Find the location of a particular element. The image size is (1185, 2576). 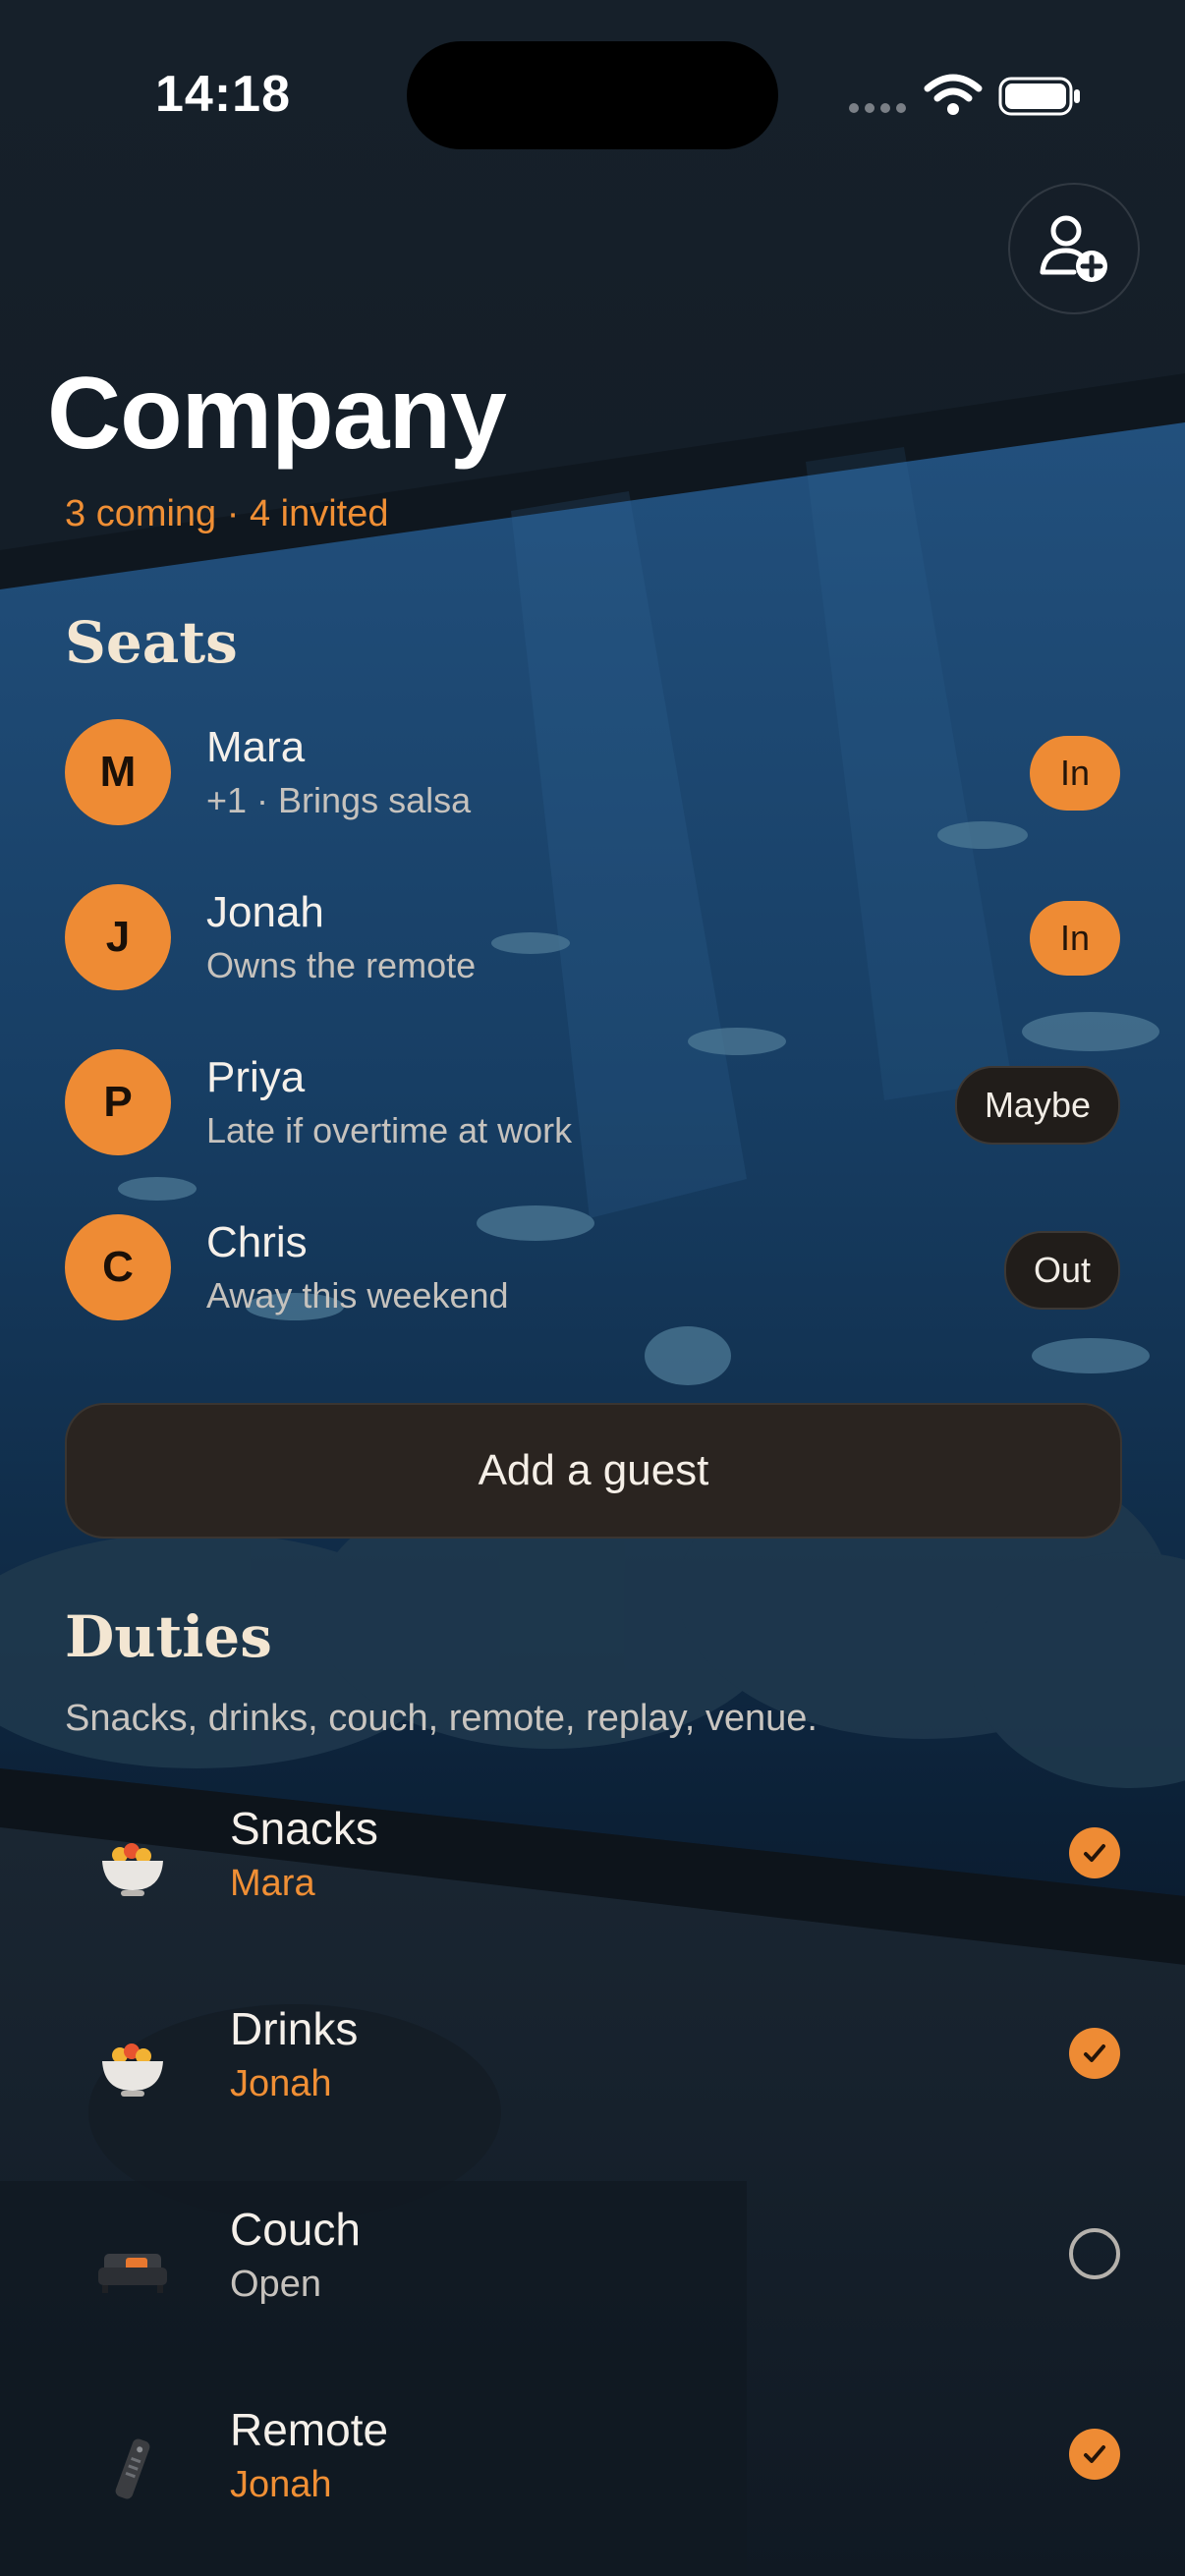

duty-row-snacks: Snacks Mara is located at coordinates (592, 1870).